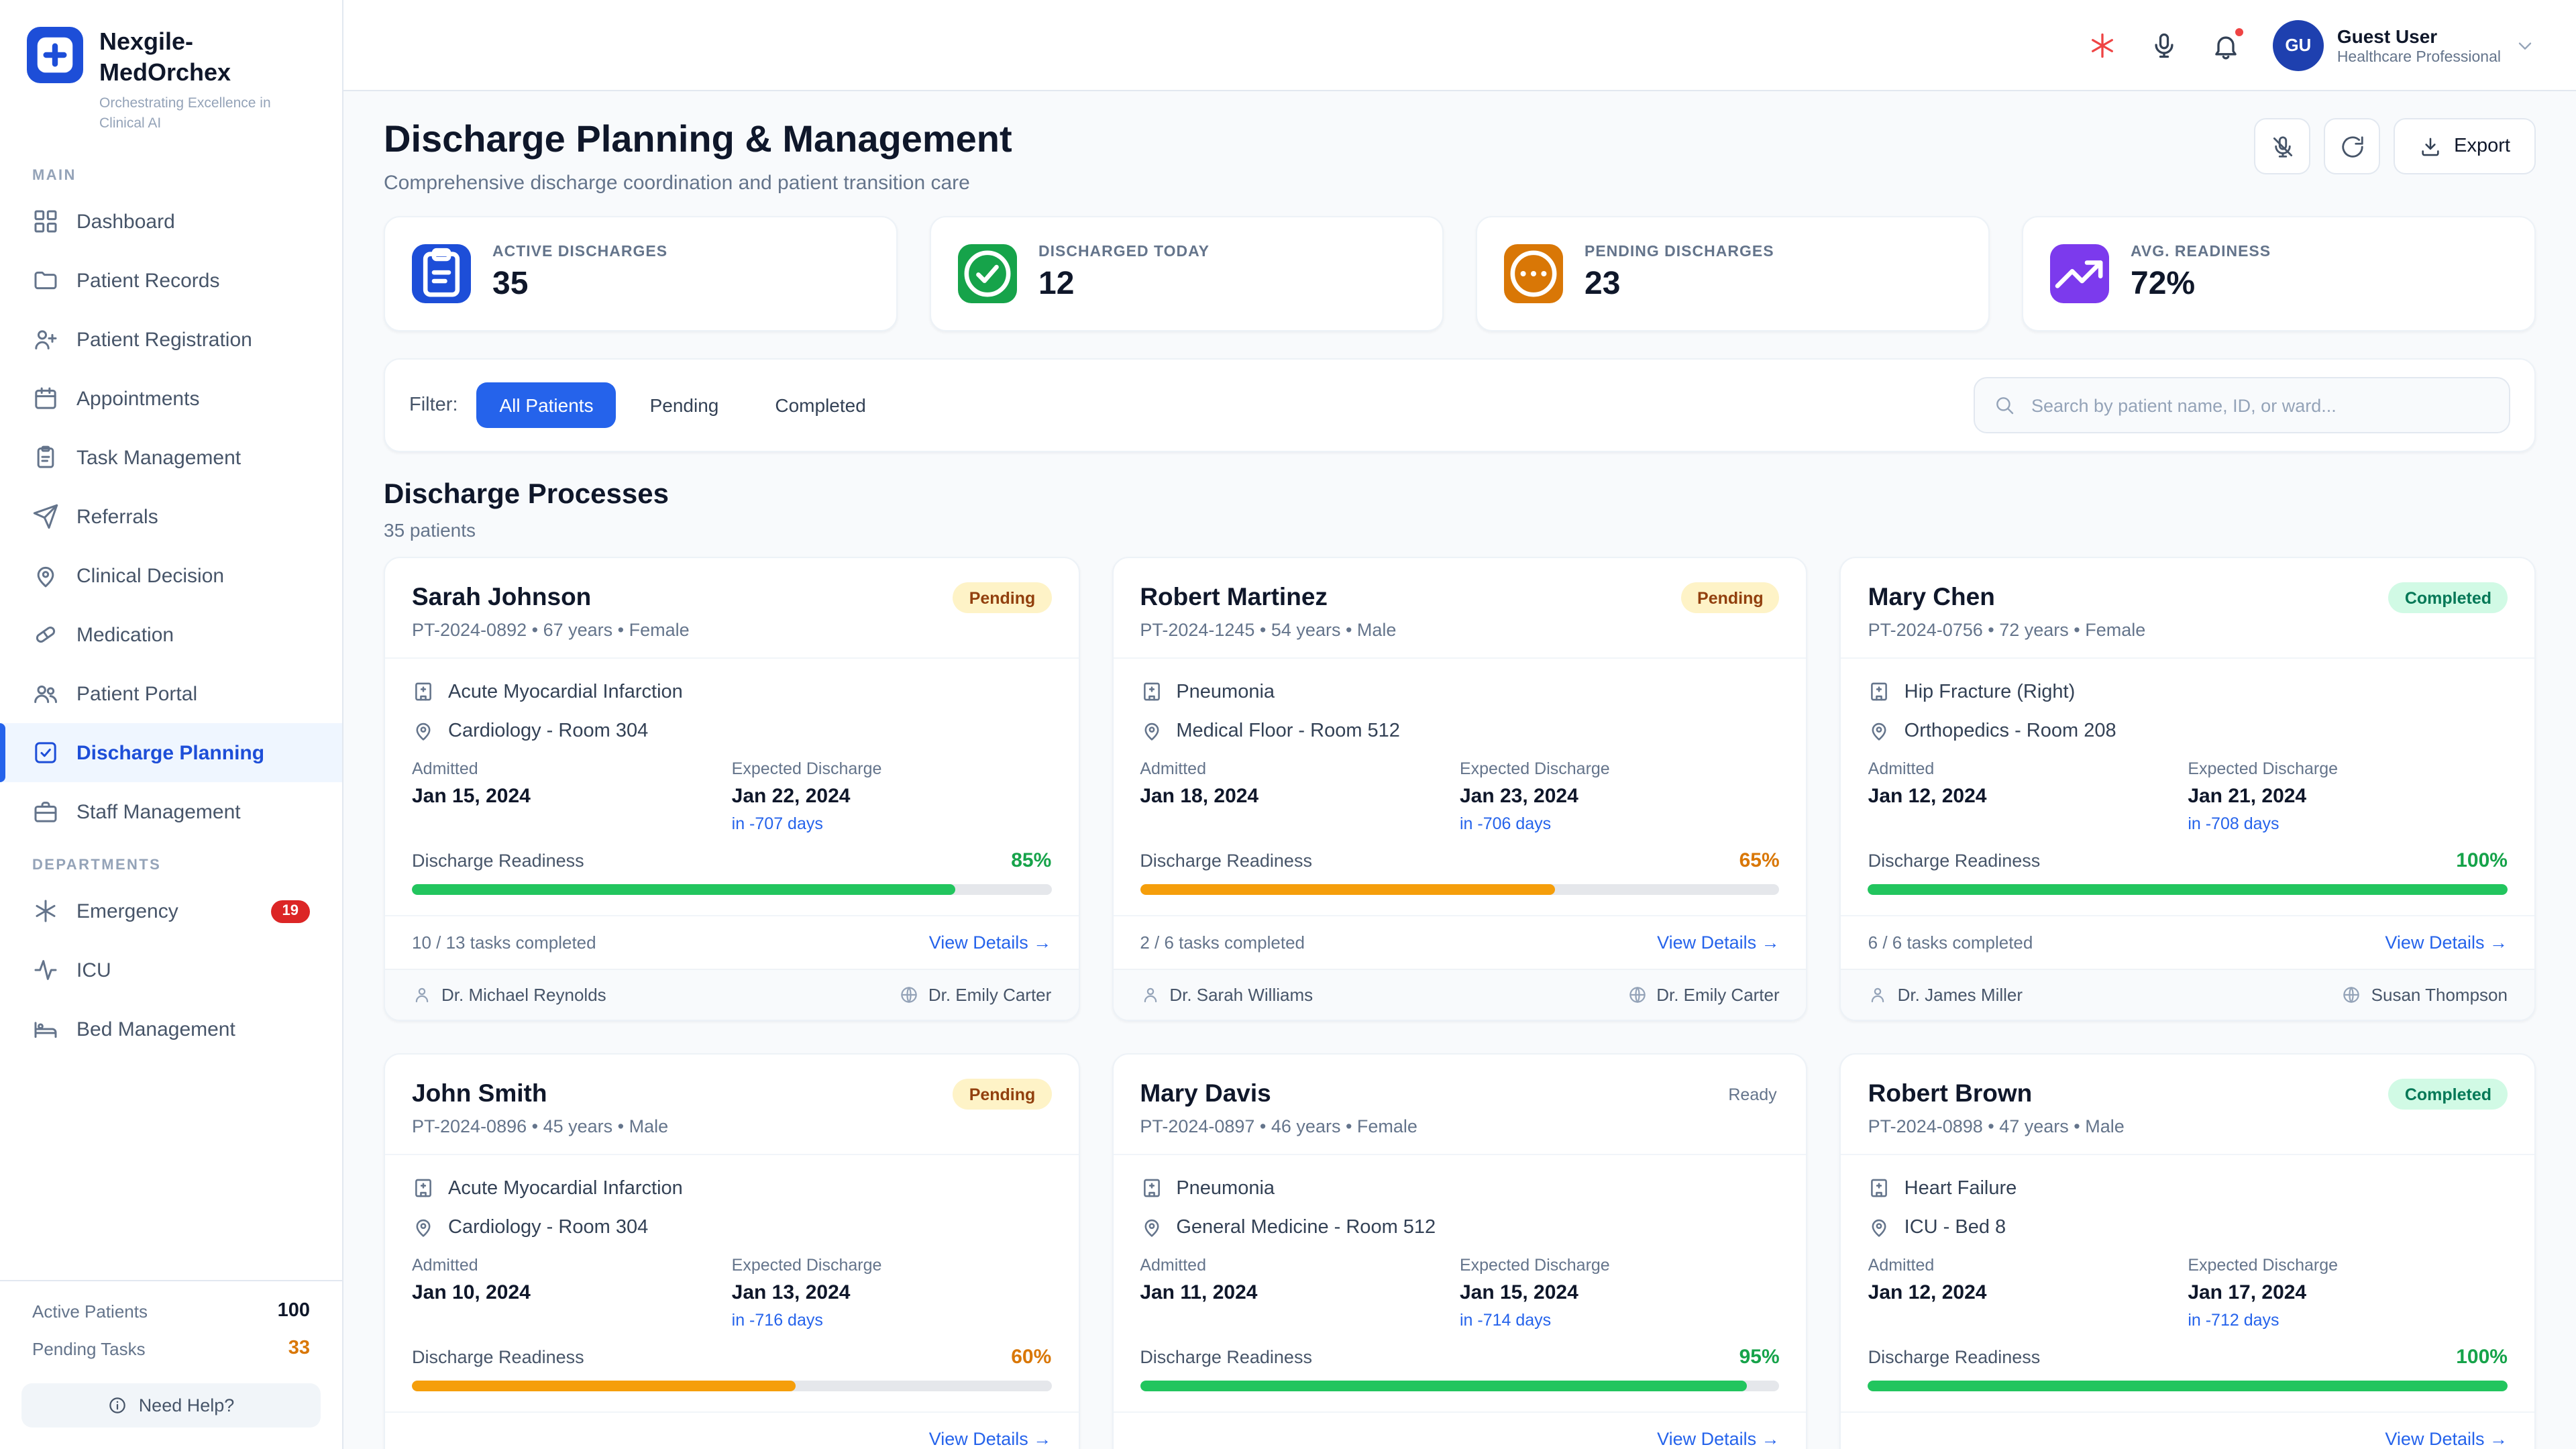 The height and width of the screenshot is (1449, 2576). I want to click on chevron-down-icon, so click(2525, 45).